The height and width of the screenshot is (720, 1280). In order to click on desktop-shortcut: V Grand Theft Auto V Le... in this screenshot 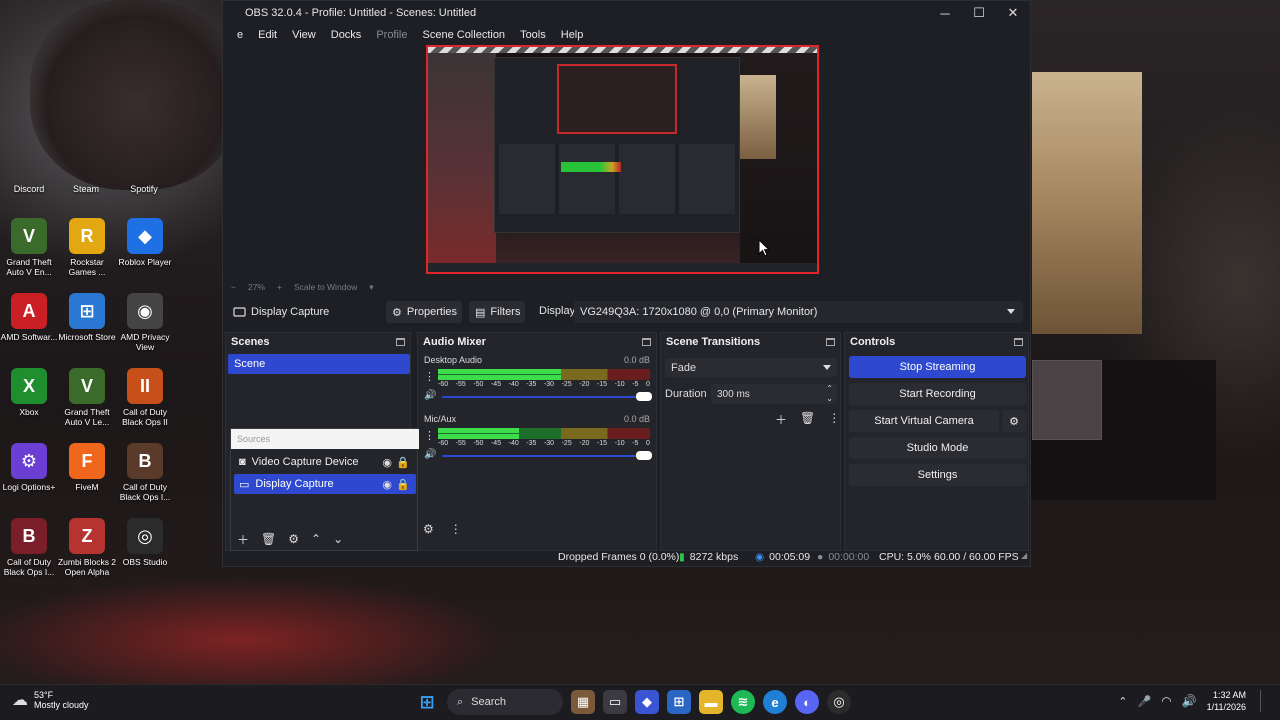, I will do `click(87, 403)`.